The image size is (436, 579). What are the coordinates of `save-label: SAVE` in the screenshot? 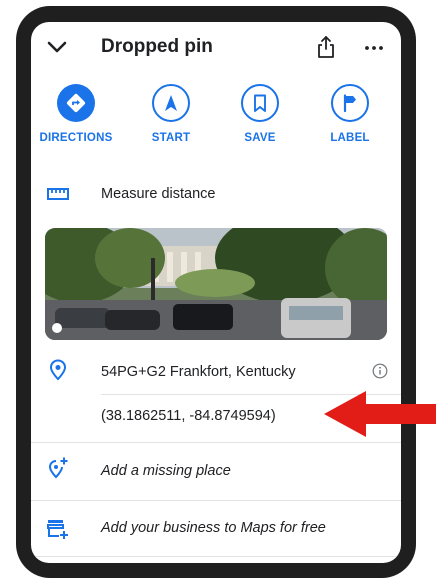 It's located at (260, 138).